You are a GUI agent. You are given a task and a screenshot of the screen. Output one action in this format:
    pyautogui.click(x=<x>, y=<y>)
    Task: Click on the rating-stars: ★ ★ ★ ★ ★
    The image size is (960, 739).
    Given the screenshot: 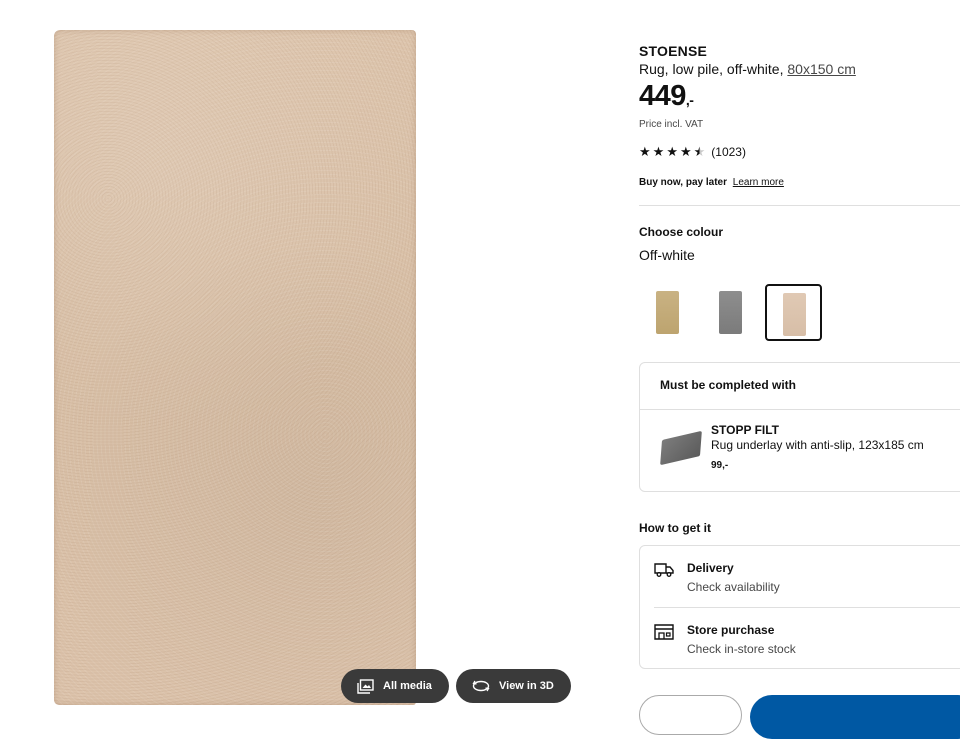 What is the action you would take?
    pyautogui.click(x=672, y=152)
    